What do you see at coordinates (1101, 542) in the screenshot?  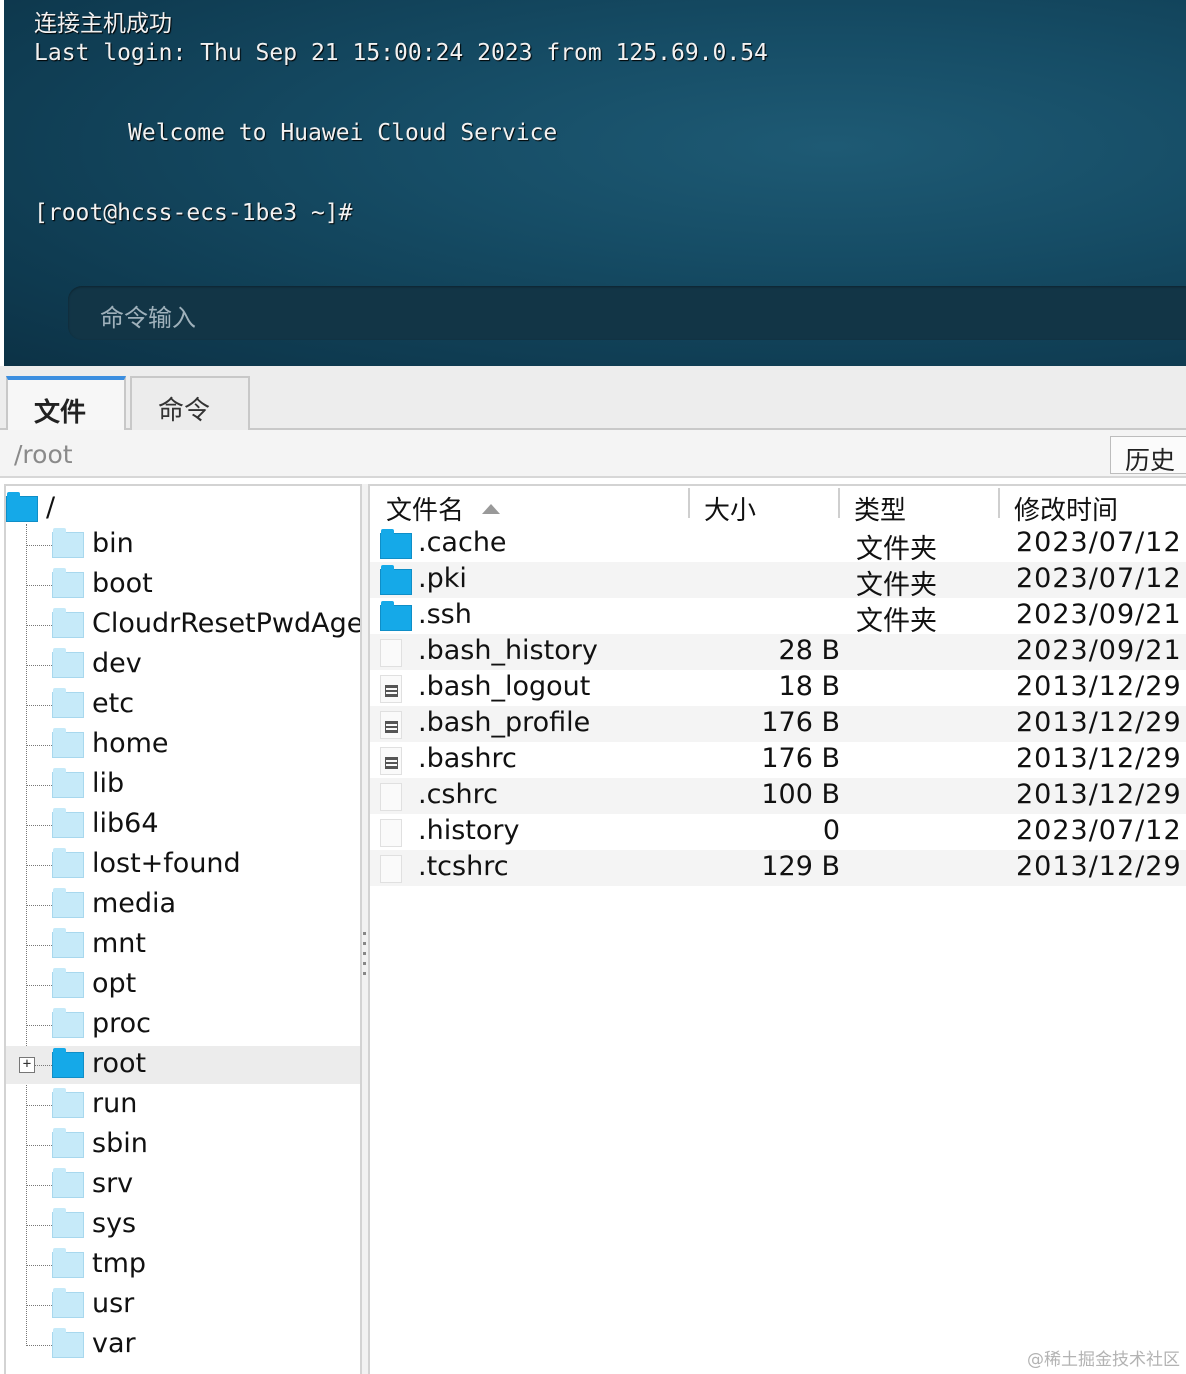 I see `file-mtime: 2023/07/12 2` at bounding box center [1101, 542].